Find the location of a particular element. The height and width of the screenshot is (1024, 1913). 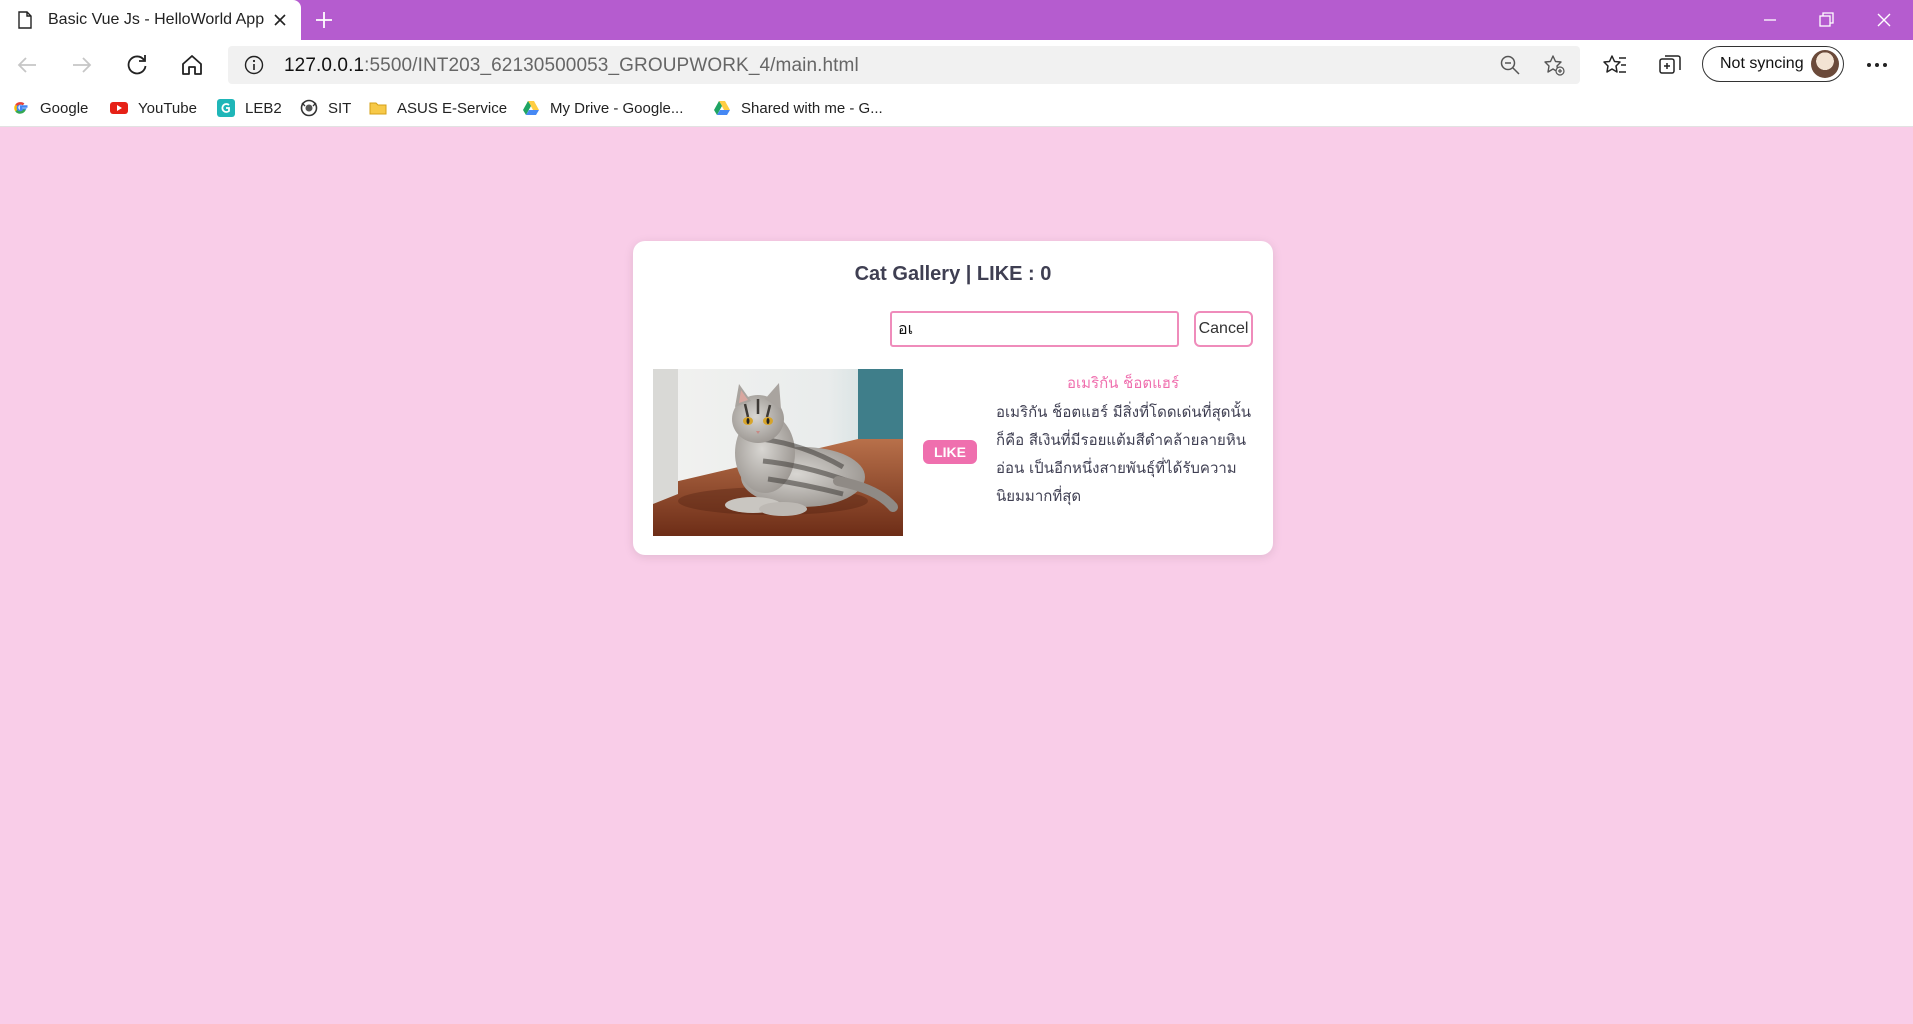

bookmark-leb2: LEB2 is located at coordinates (249, 108).